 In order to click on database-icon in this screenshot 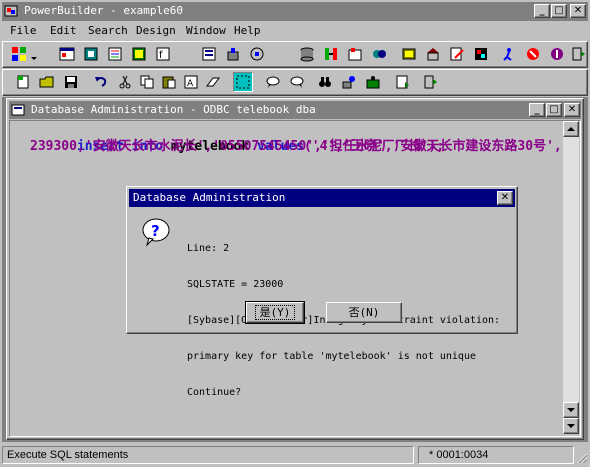, I will do `click(307, 54)`.